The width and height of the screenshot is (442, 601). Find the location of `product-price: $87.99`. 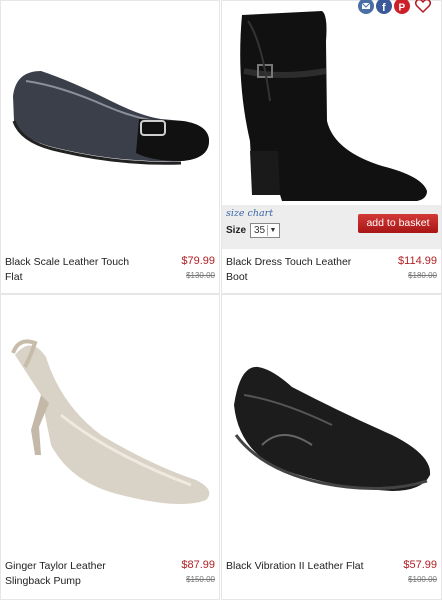

product-price: $87.99 is located at coordinates (198, 565).